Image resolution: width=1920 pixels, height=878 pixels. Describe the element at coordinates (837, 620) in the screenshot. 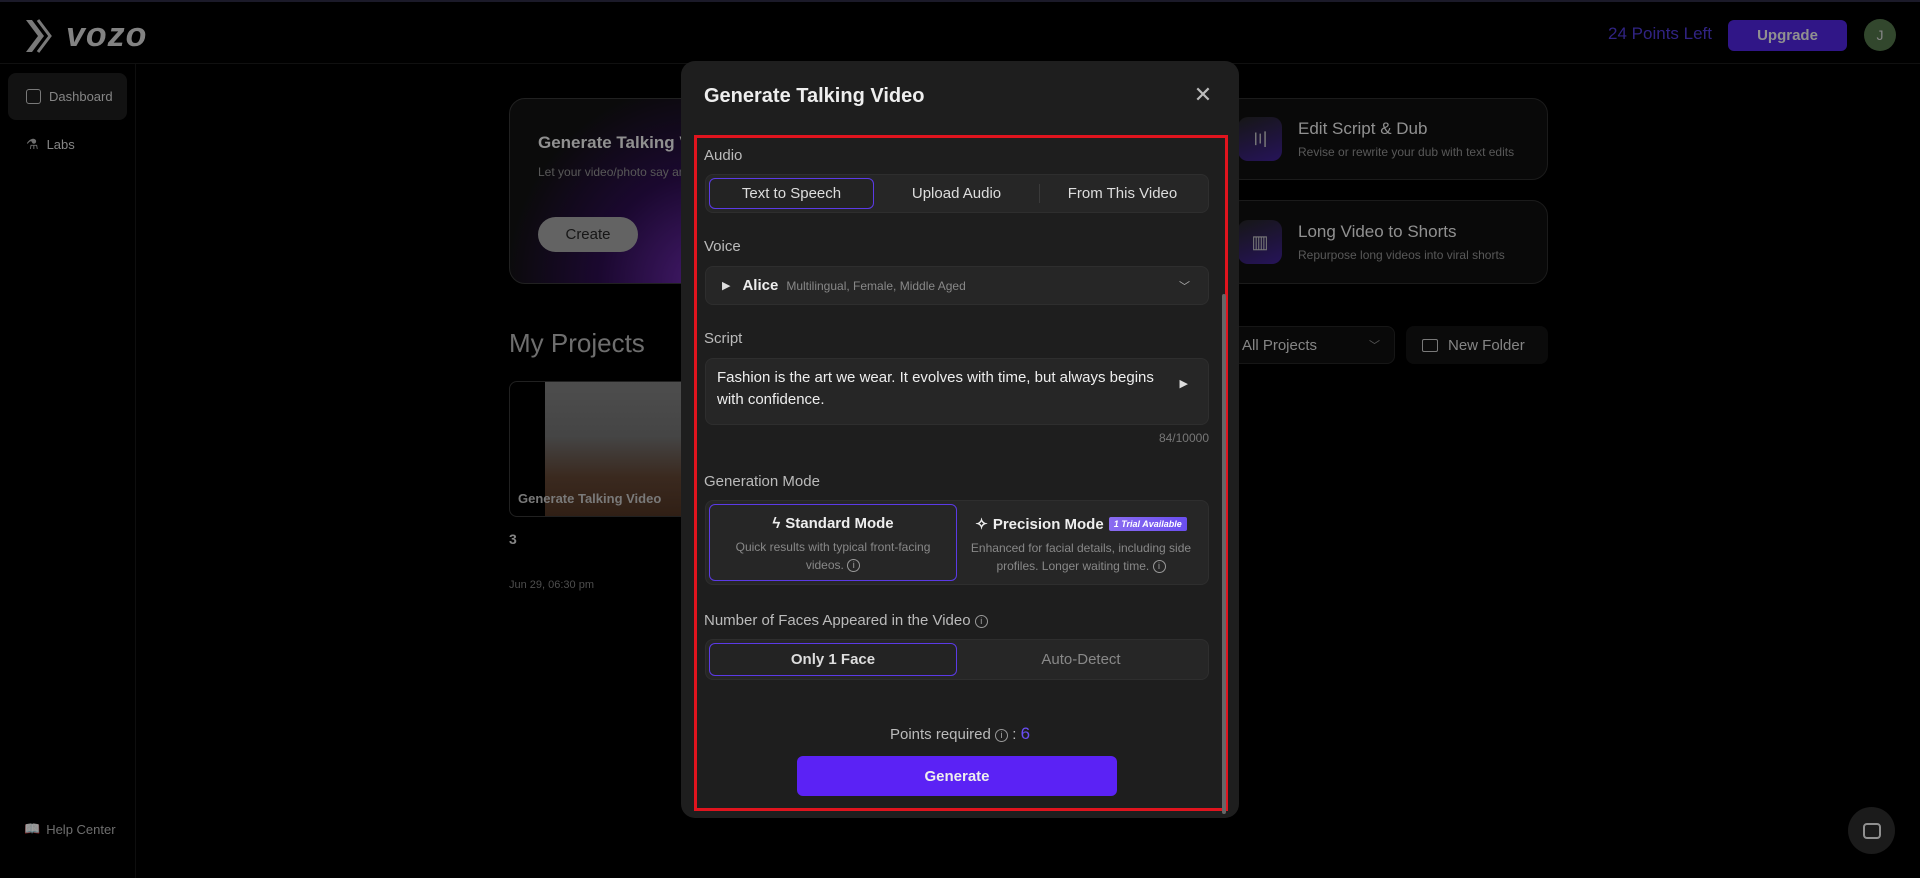

I see `faces-label-text: Number of Faces Appeared in the Video` at that location.